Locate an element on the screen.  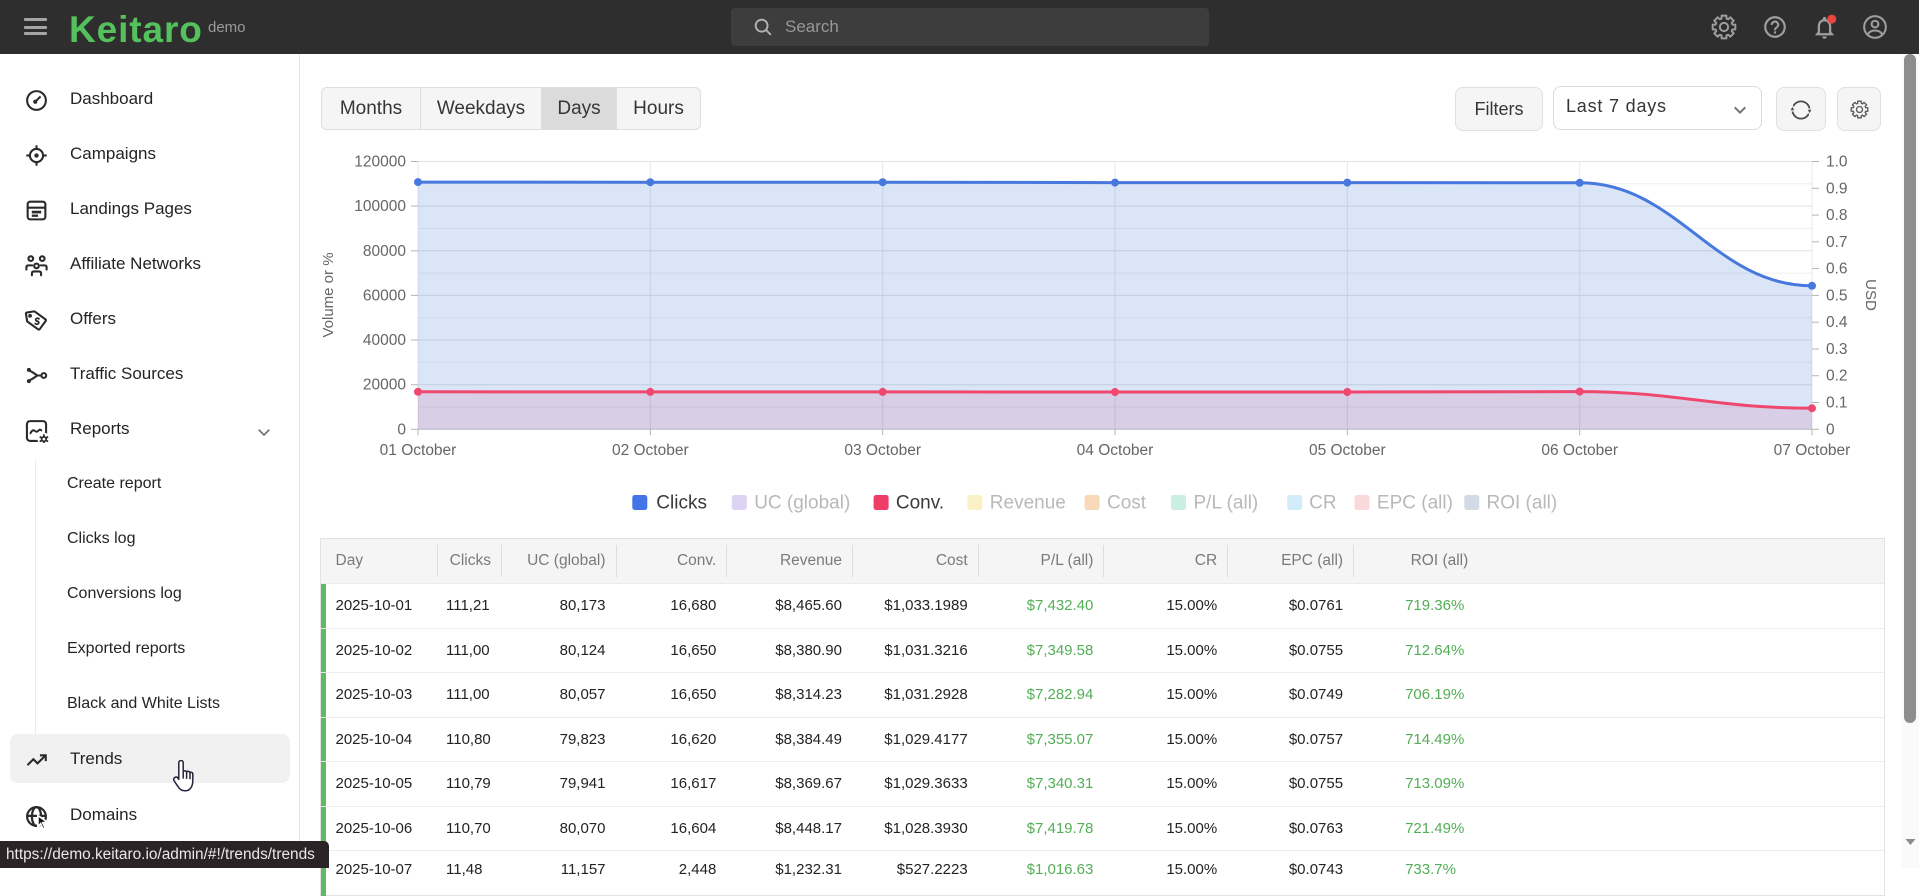
svg-text: 02 October is located at coordinates (650, 450).